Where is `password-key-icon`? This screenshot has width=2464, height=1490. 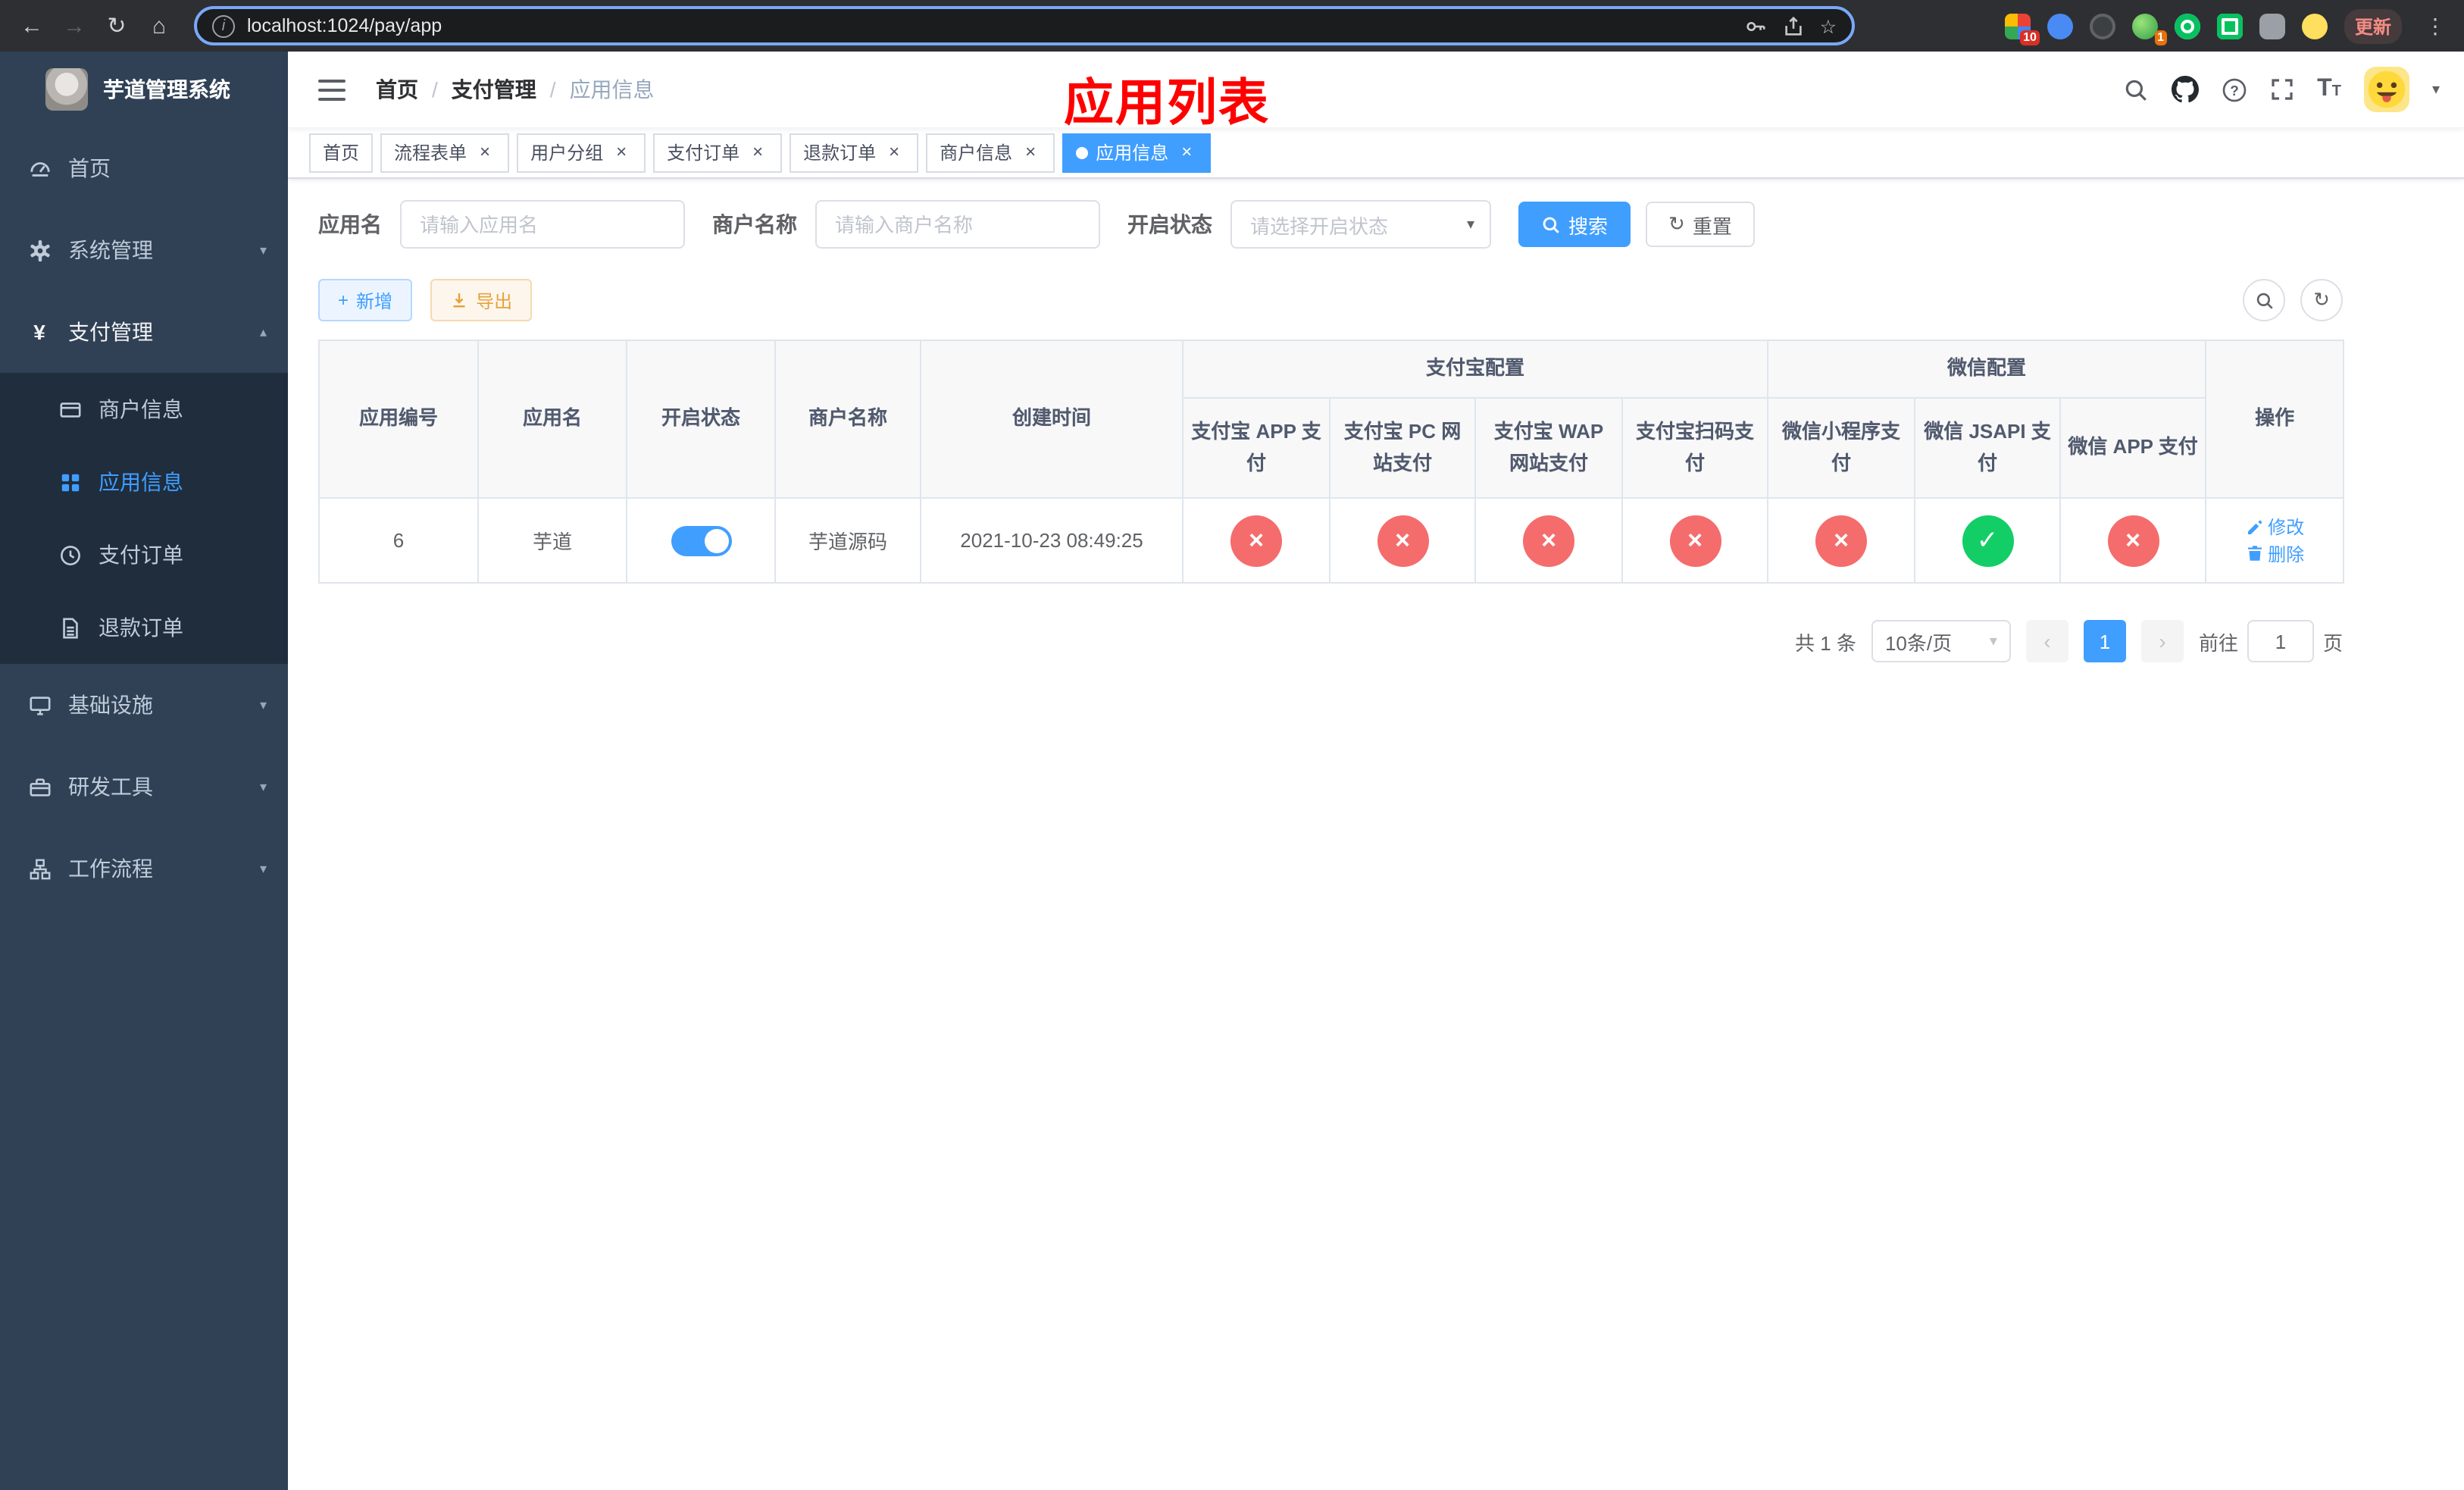 password-key-icon is located at coordinates (1755, 26).